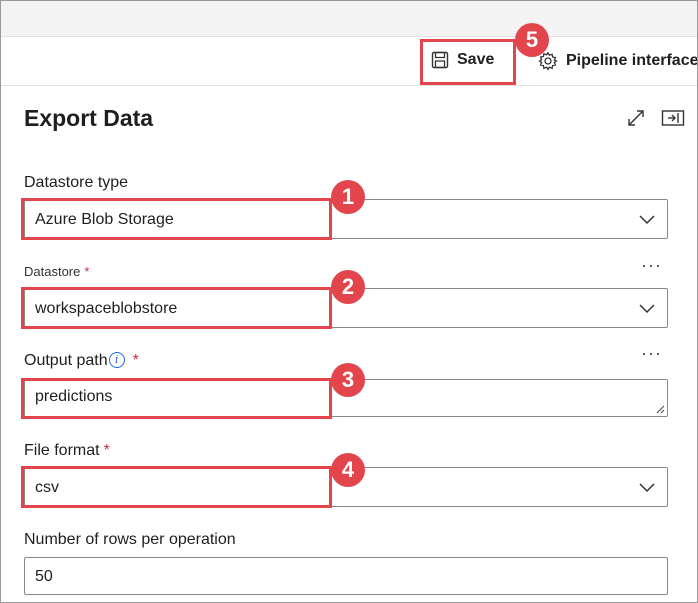  Describe the element at coordinates (66, 360) in the screenshot. I see `output-path-label-text: Output path` at that location.